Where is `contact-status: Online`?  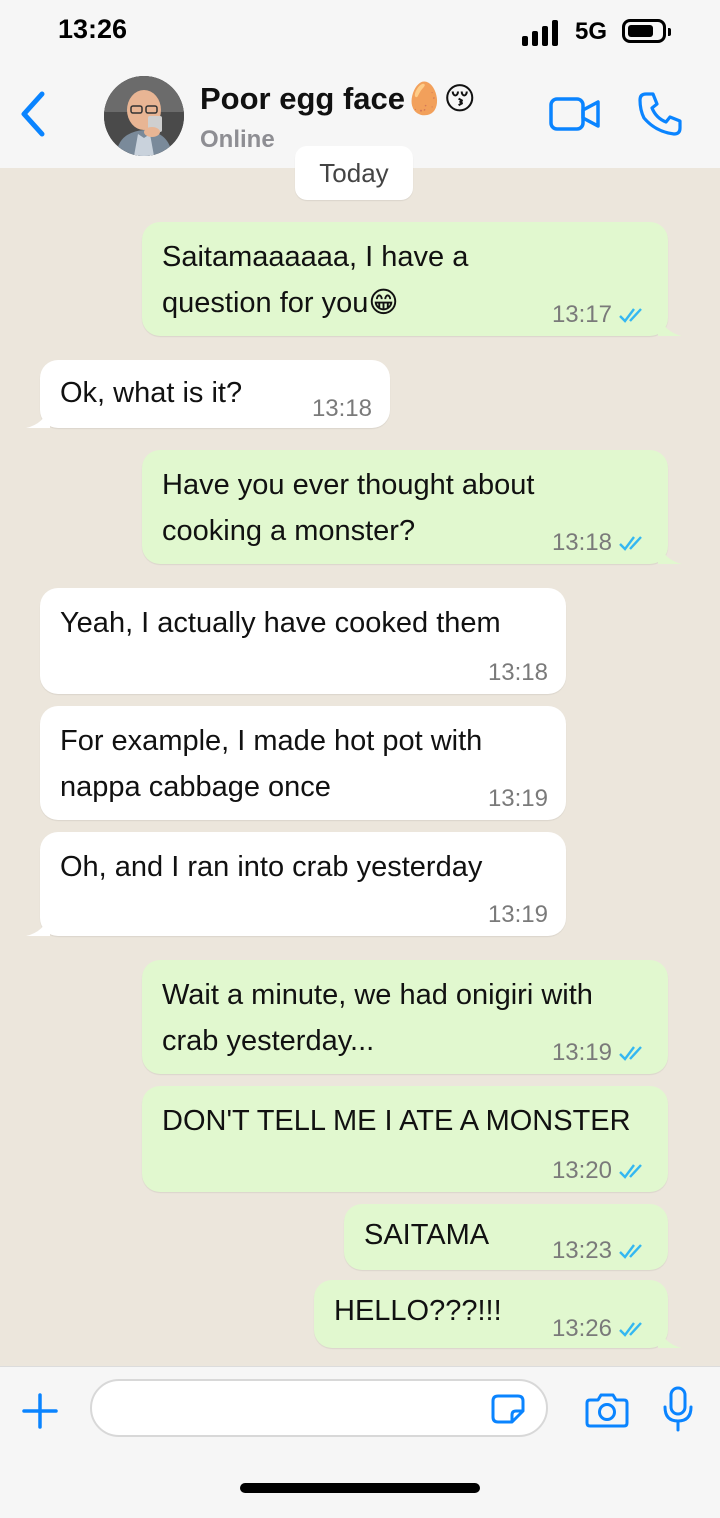 contact-status: Online is located at coordinates (237, 139).